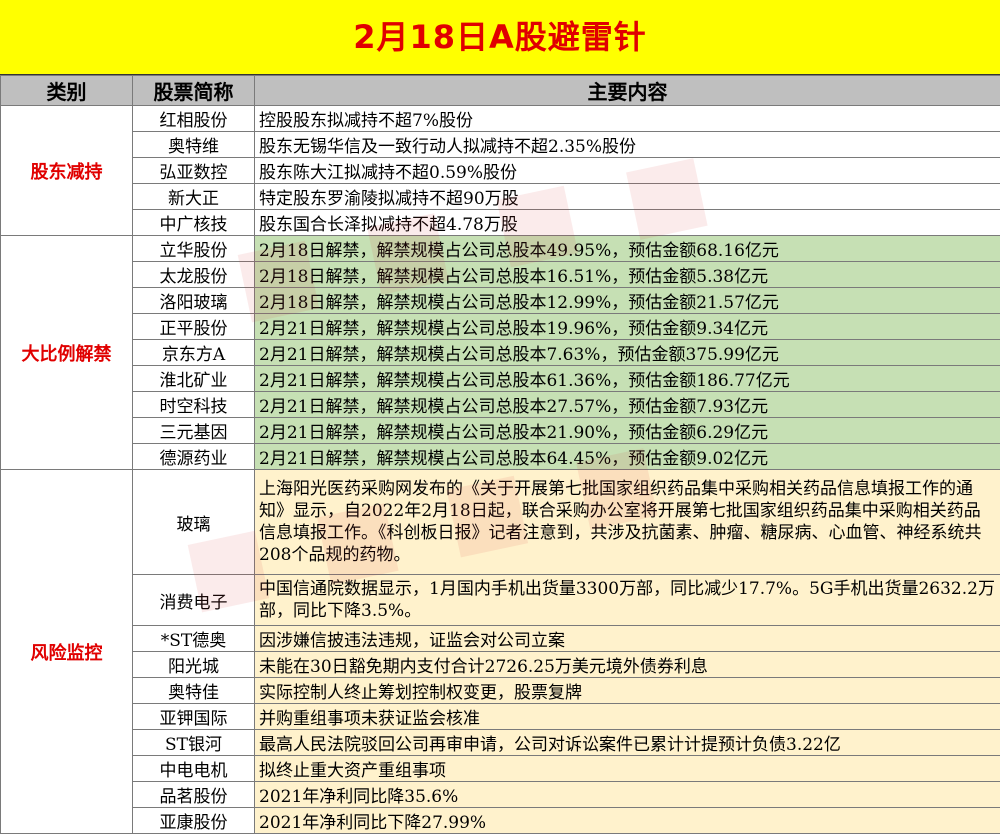 The image size is (1000, 834). Describe the element at coordinates (194, 743) in the screenshot. I see `stock-name: ST银河` at that location.